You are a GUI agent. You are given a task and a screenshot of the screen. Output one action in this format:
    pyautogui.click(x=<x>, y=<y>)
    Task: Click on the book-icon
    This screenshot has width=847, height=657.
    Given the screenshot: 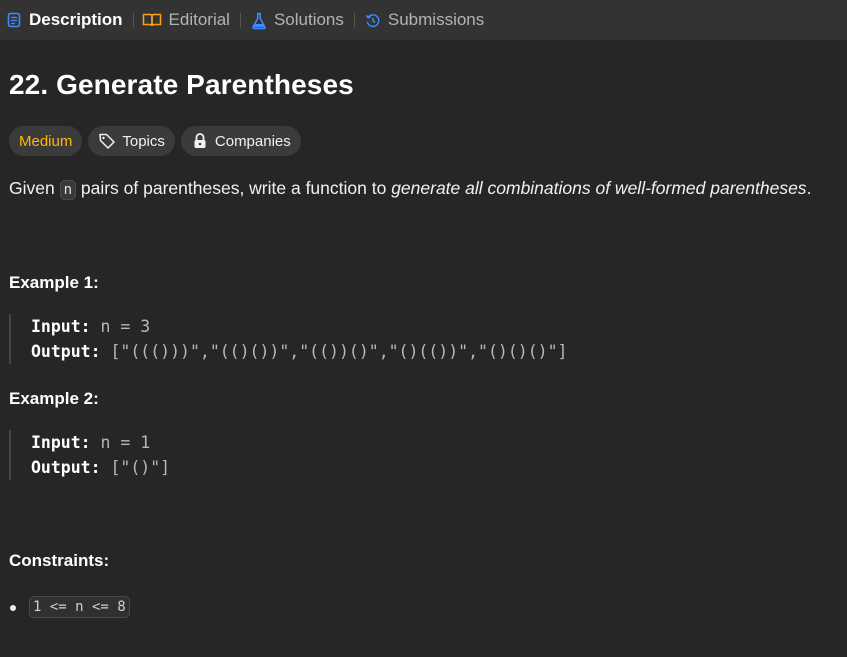 What is the action you would take?
    pyautogui.click(x=152, y=20)
    